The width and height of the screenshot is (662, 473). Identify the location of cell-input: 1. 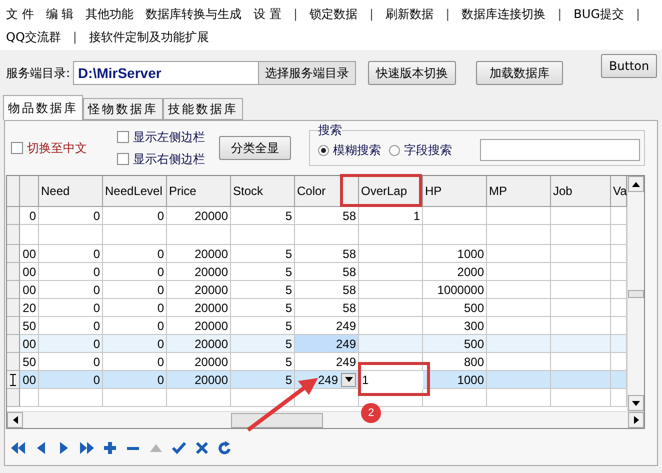
(391, 380).